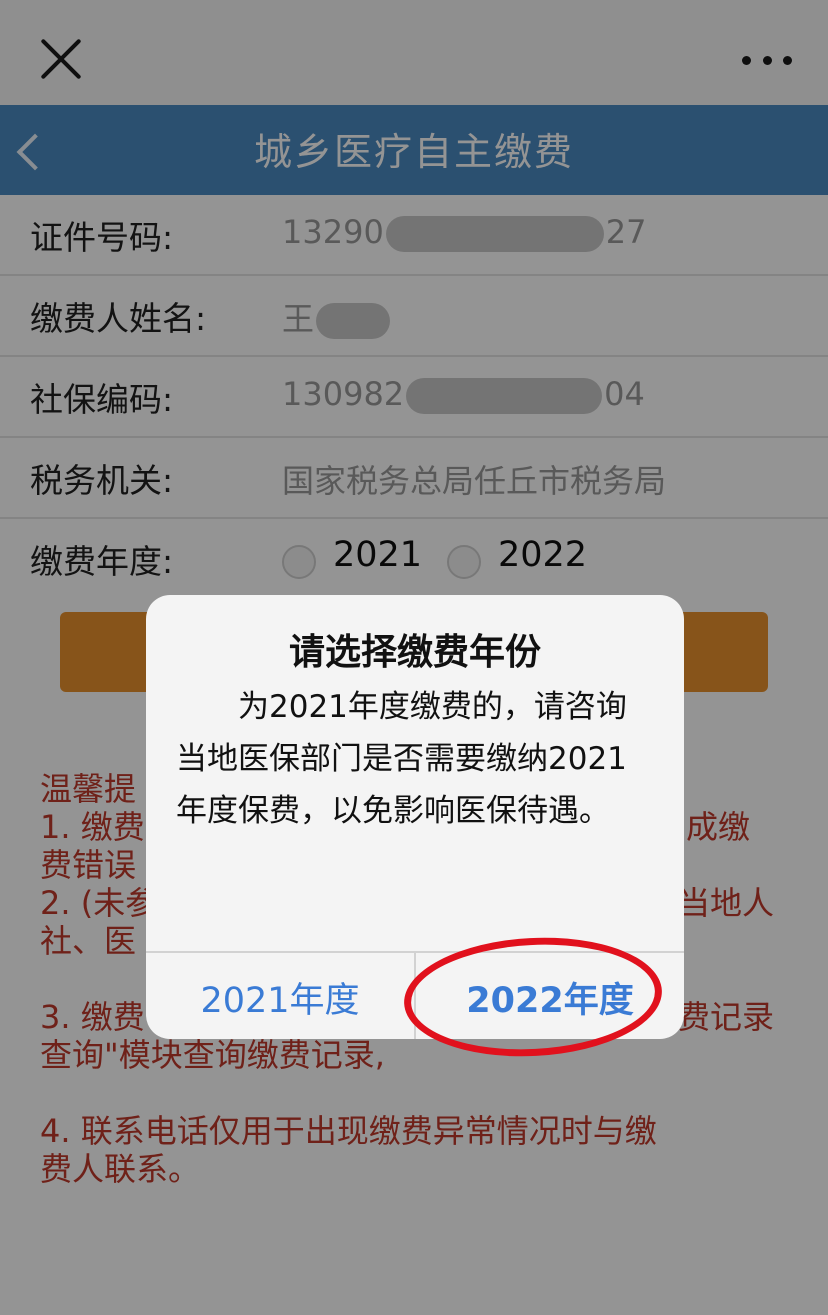  Describe the element at coordinates (280, 996) in the screenshot. I see `select-2021-button: 2021年度` at that location.